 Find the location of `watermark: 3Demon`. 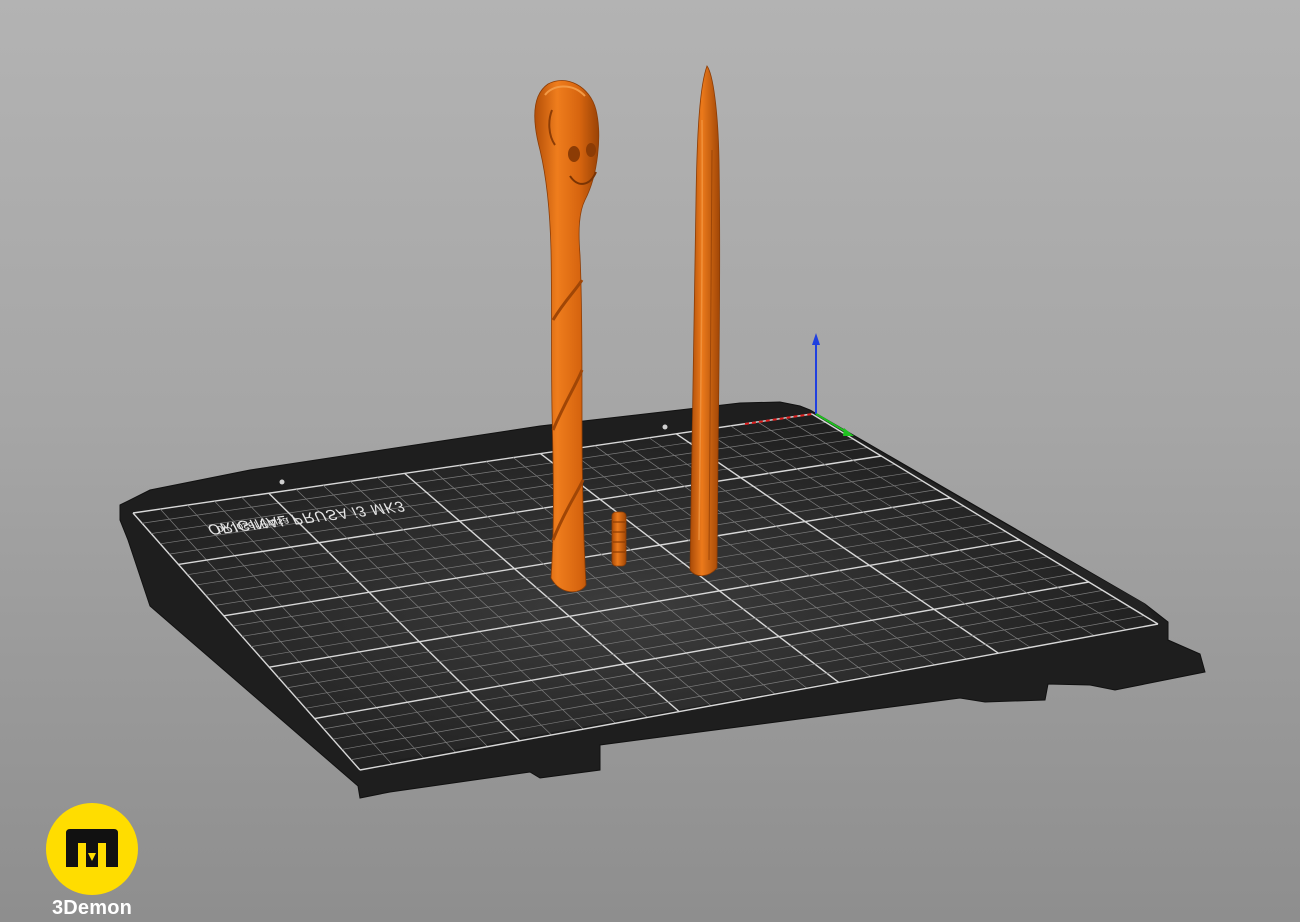

watermark: 3Demon is located at coordinates (92, 861).